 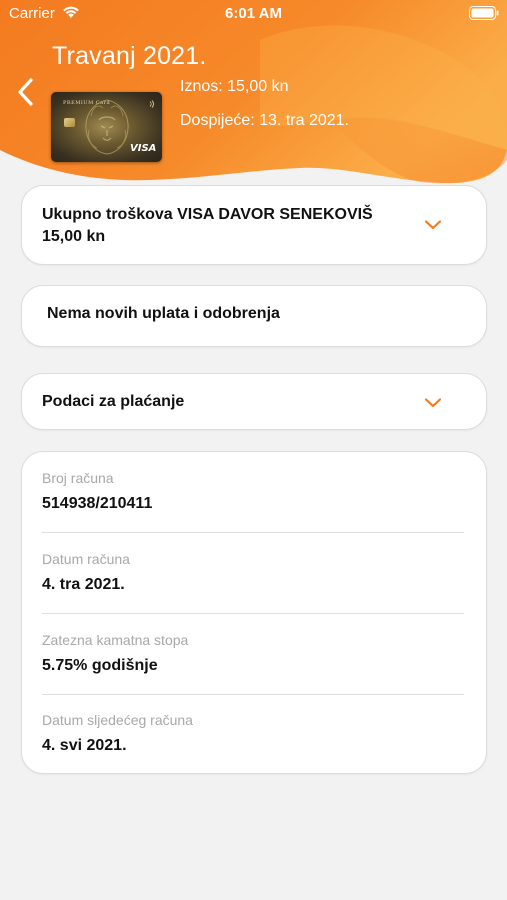 I want to click on battery-icon, so click(x=484, y=13).